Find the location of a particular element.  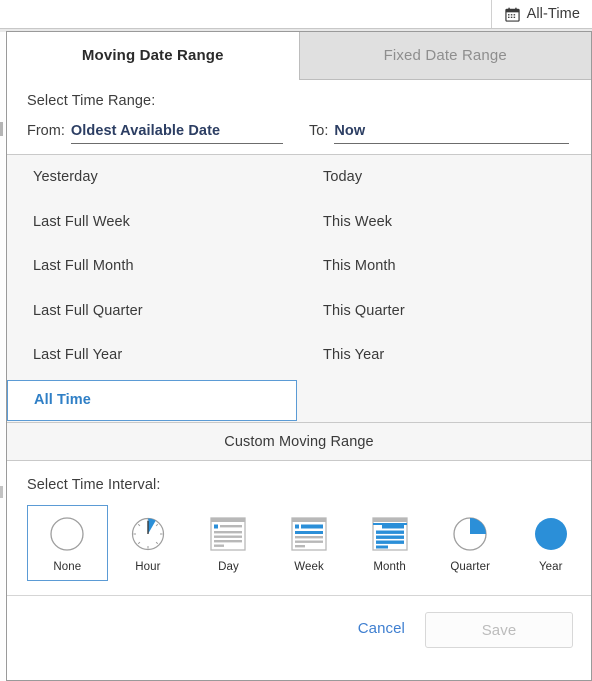

preset-this-week-label: This Week is located at coordinates (358, 221).